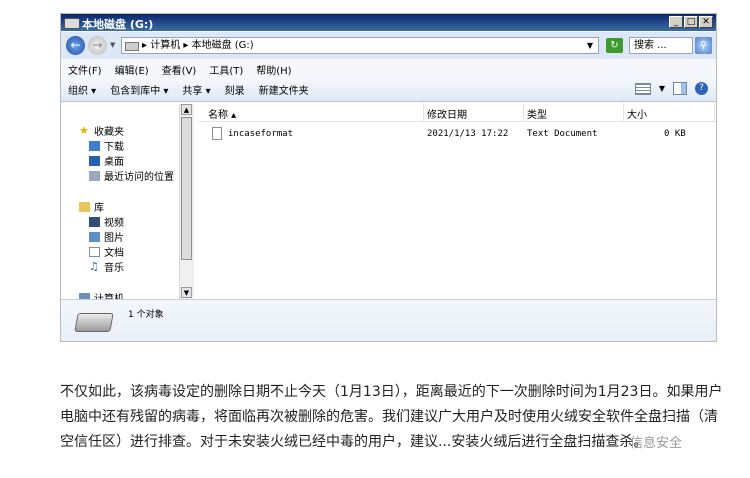 The height and width of the screenshot is (478, 750). What do you see at coordinates (94, 251) in the screenshot?
I see `documents-icon` at bounding box center [94, 251].